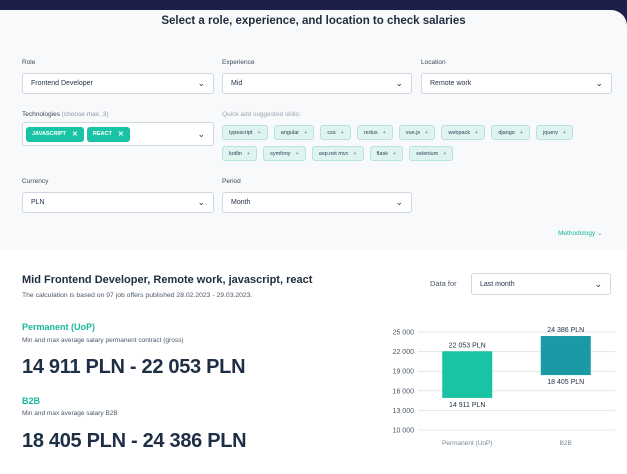  I want to click on y-tick-label: 10 000, so click(404, 431).